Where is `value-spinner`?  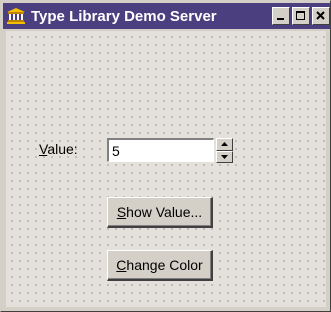 value-spinner is located at coordinates (224, 150).